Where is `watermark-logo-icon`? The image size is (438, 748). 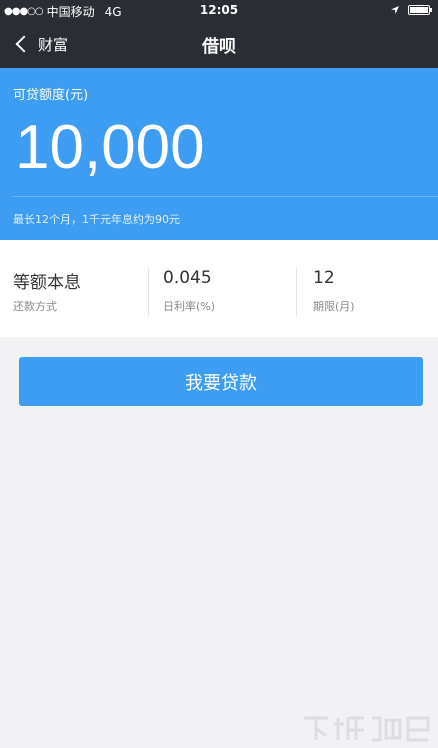 watermark-logo-icon is located at coordinates (367, 729).